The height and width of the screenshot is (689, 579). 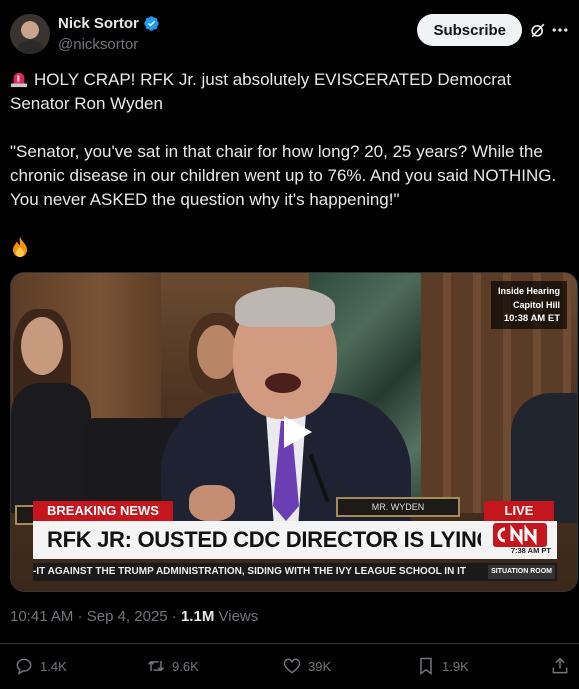 I want to click on author-name-row: Nick Sortor, so click(x=109, y=23).